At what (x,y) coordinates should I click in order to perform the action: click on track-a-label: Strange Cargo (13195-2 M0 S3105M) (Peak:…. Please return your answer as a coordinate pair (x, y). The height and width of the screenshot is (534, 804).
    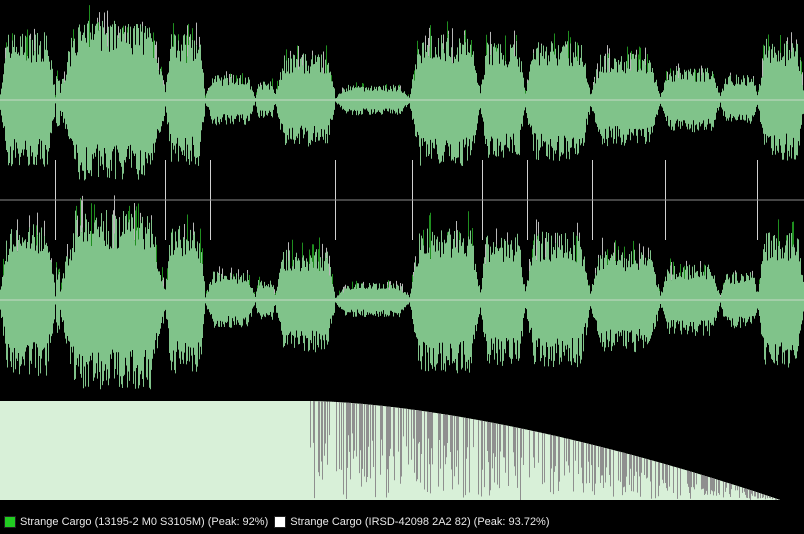
    Looking at the image, I should click on (144, 522).